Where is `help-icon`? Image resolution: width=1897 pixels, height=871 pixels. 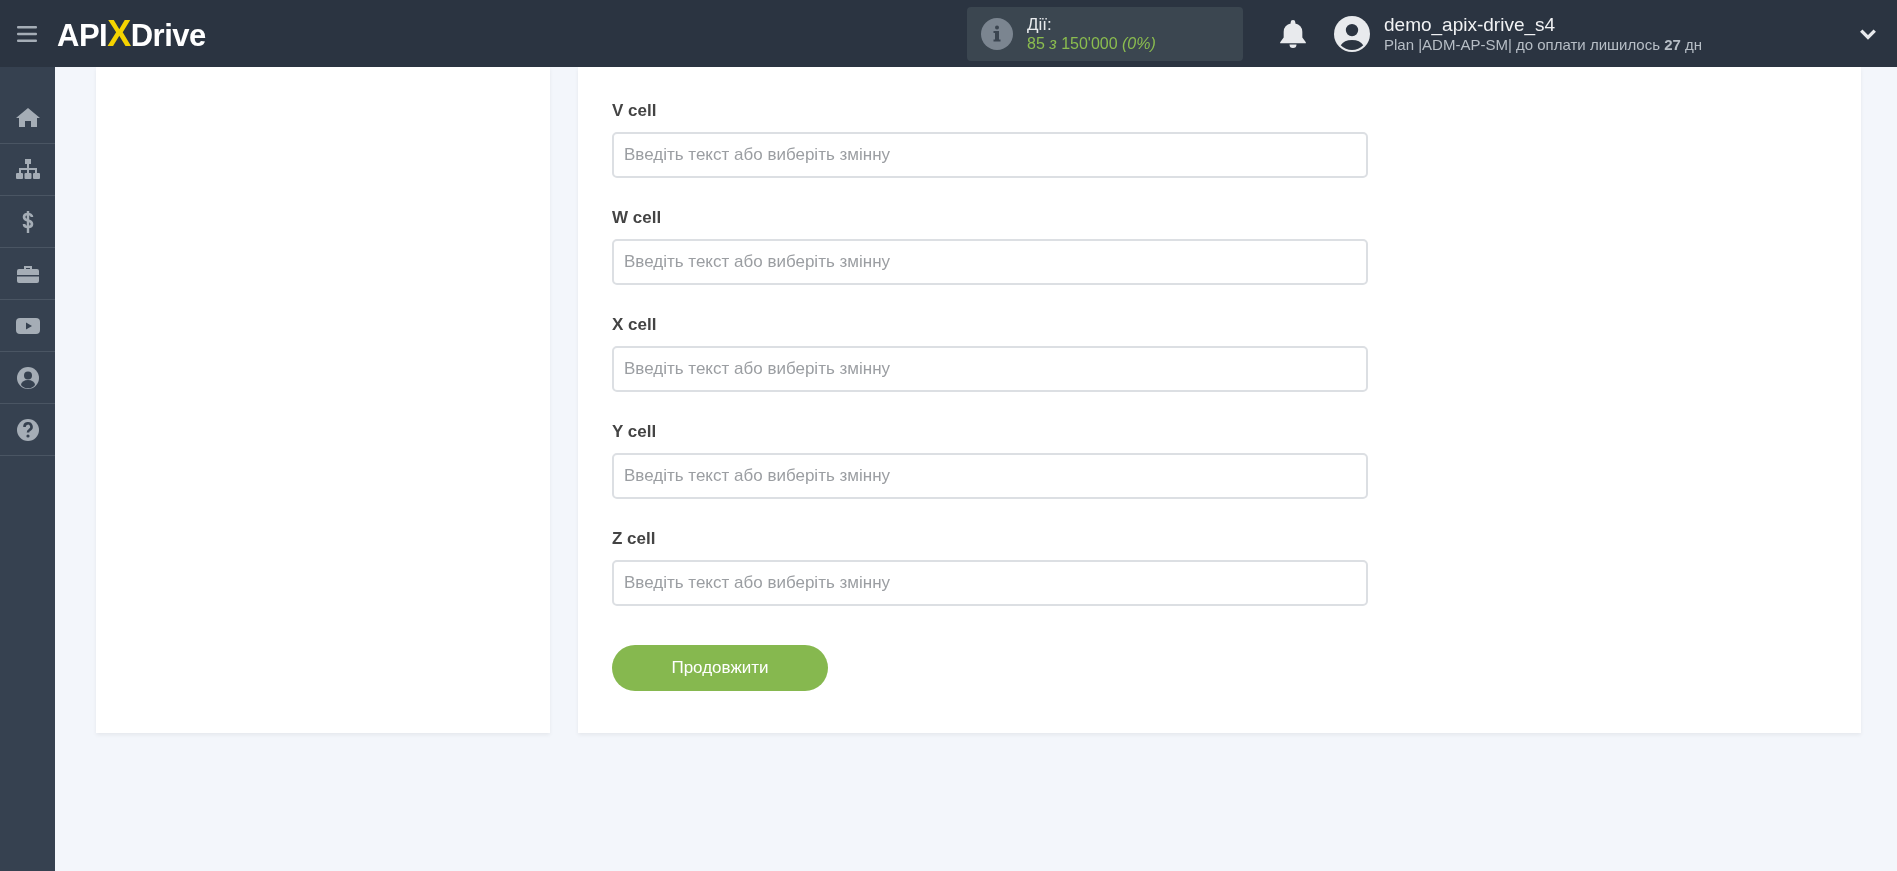 help-icon is located at coordinates (27, 429).